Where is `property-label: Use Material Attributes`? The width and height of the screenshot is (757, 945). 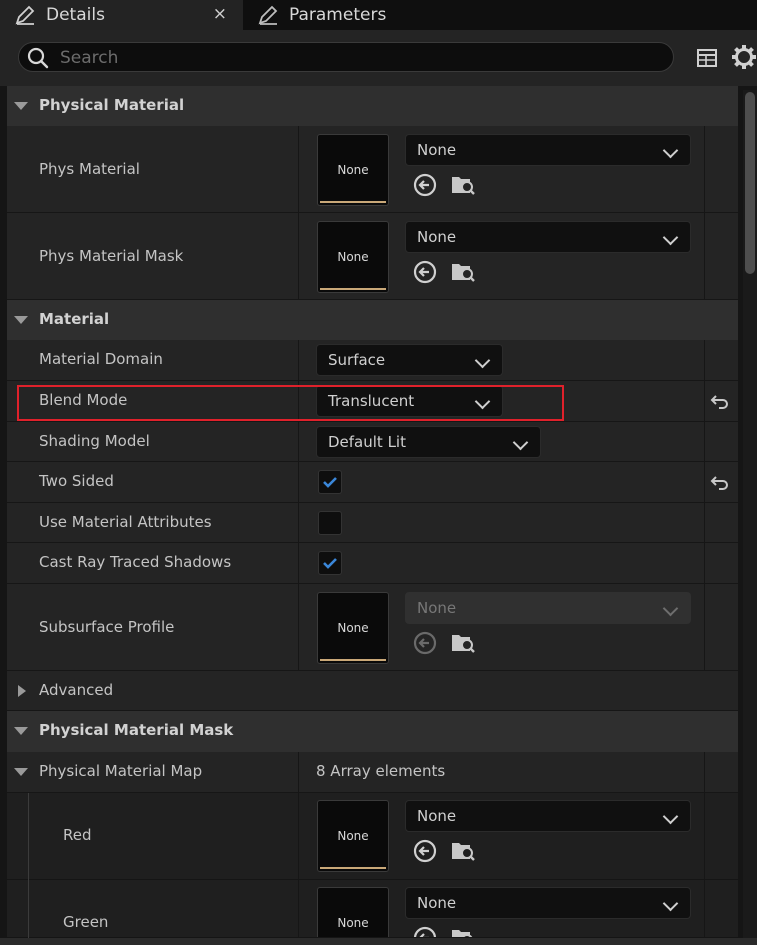
property-label: Use Material Attributes is located at coordinates (125, 522).